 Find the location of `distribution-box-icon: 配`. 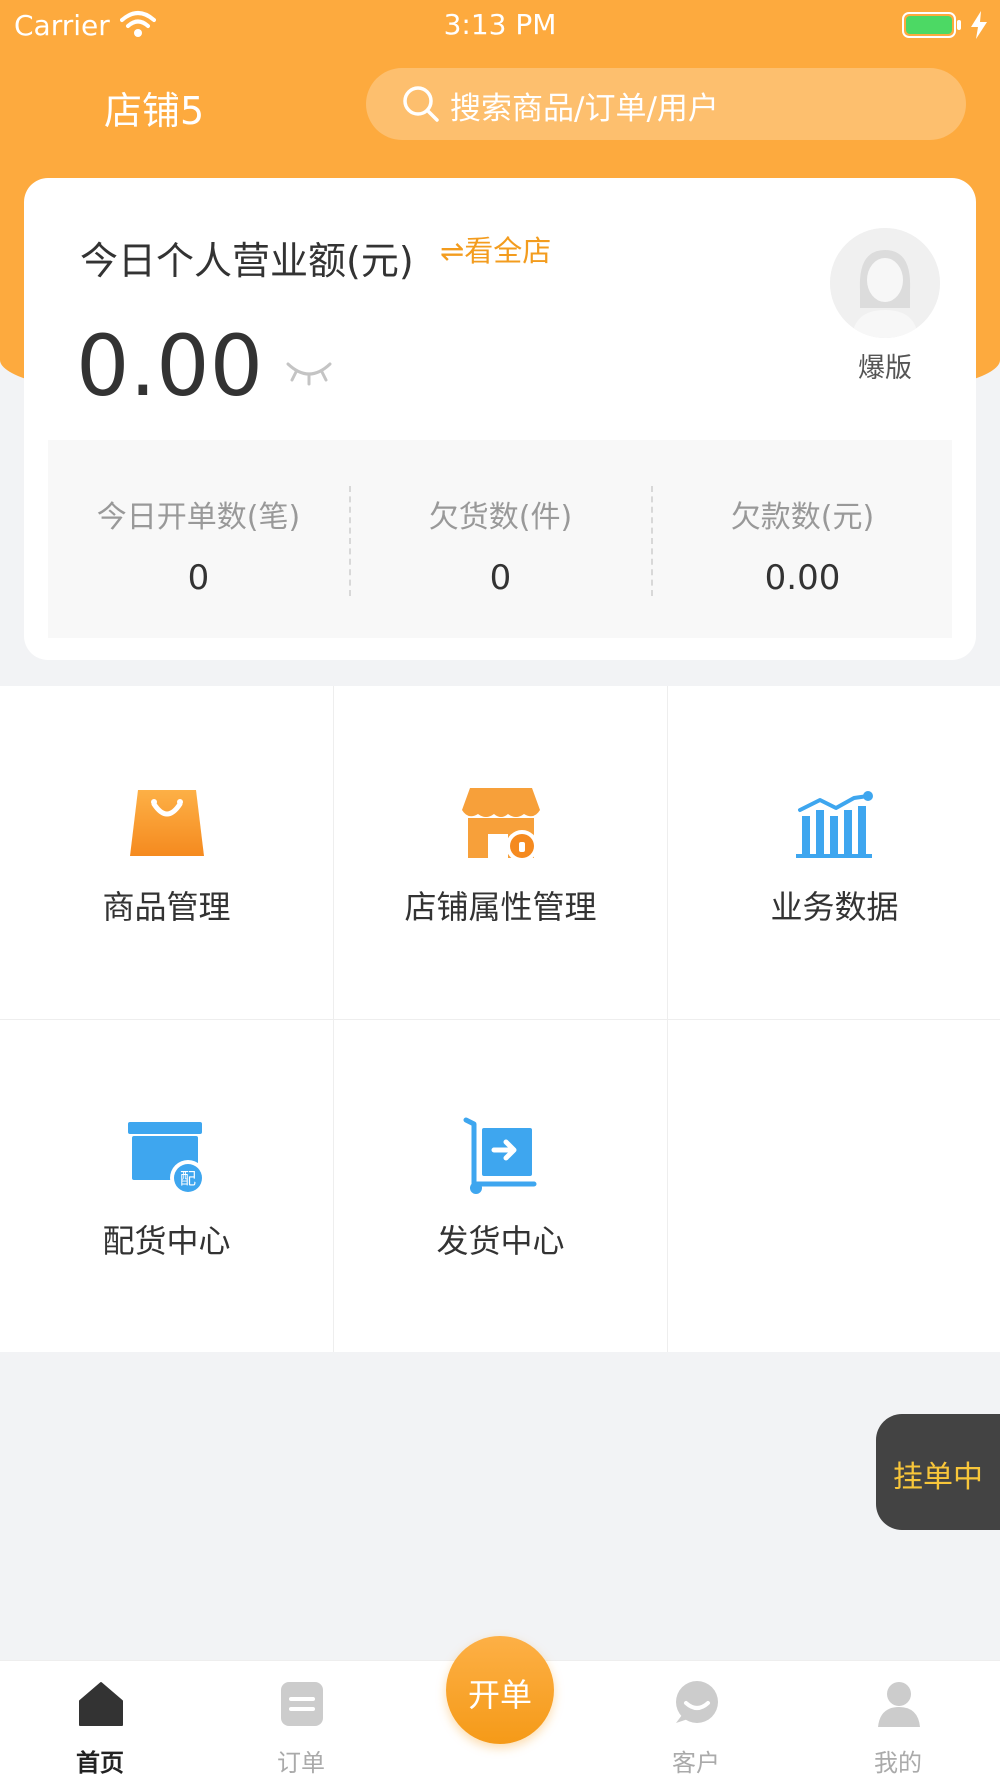

distribution-box-icon: 配 is located at coordinates (167, 1159).